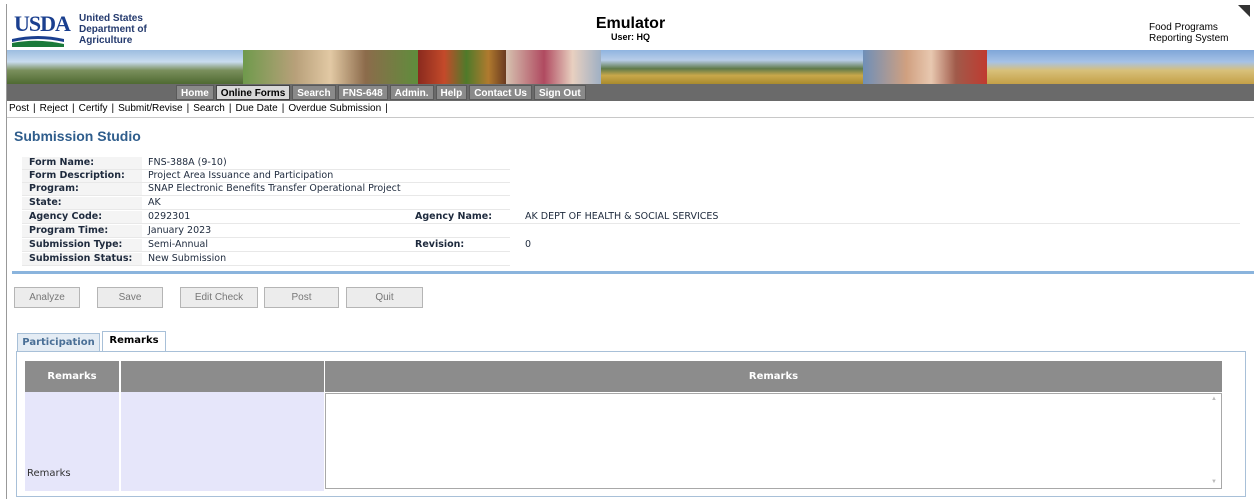  What do you see at coordinates (266, 231) in the screenshot?
I see `info-row-program-time: Program Time: January 2023` at bounding box center [266, 231].